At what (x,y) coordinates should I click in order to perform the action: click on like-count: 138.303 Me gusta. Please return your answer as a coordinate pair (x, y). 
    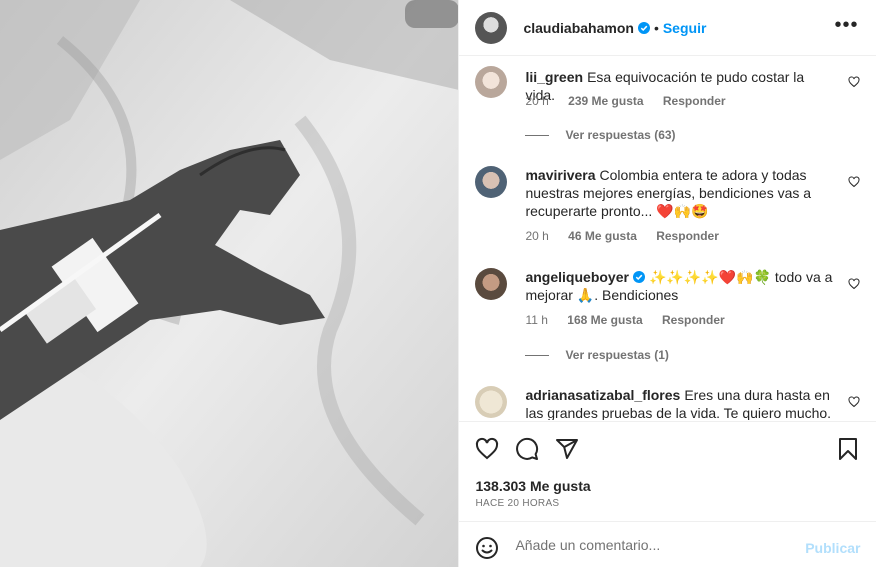
    Looking at the image, I should click on (532, 486).